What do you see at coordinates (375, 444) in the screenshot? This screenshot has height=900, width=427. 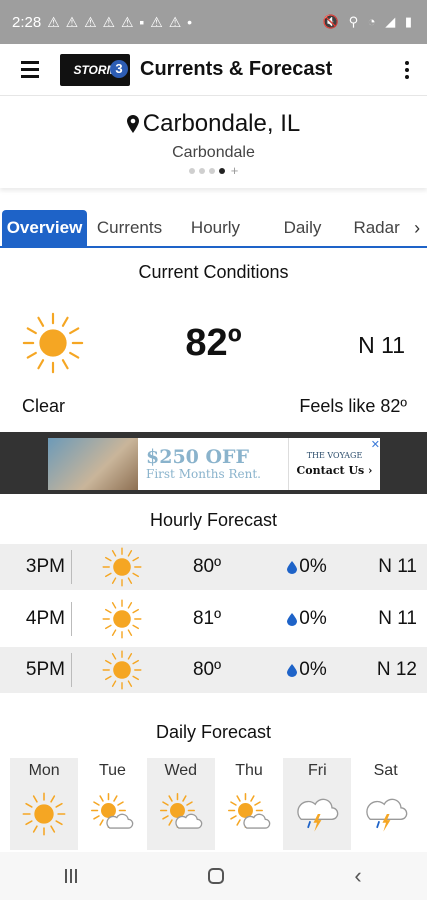 I see `ad-close-icon: ✕` at bounding box center [375, 444].